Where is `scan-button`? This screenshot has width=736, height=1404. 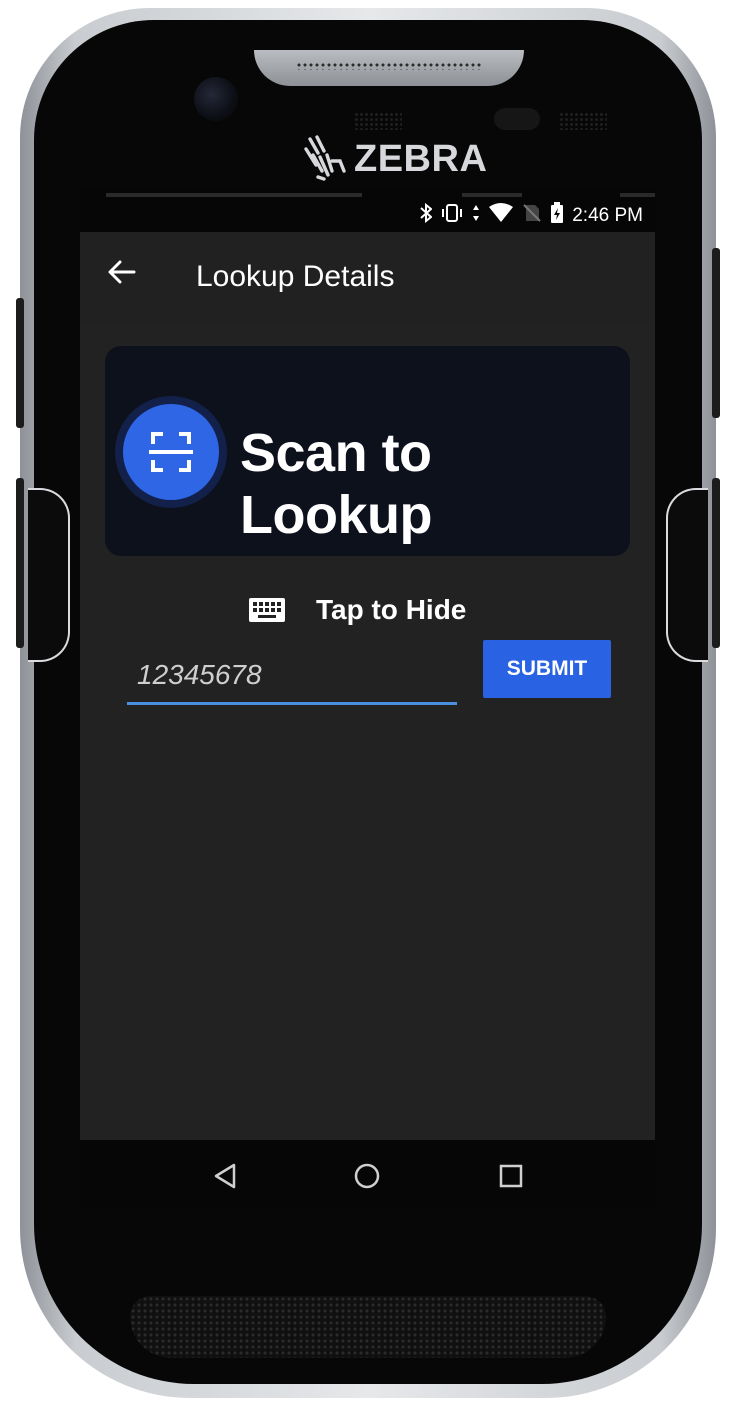
scan-button is located at coordinates (171, 452).